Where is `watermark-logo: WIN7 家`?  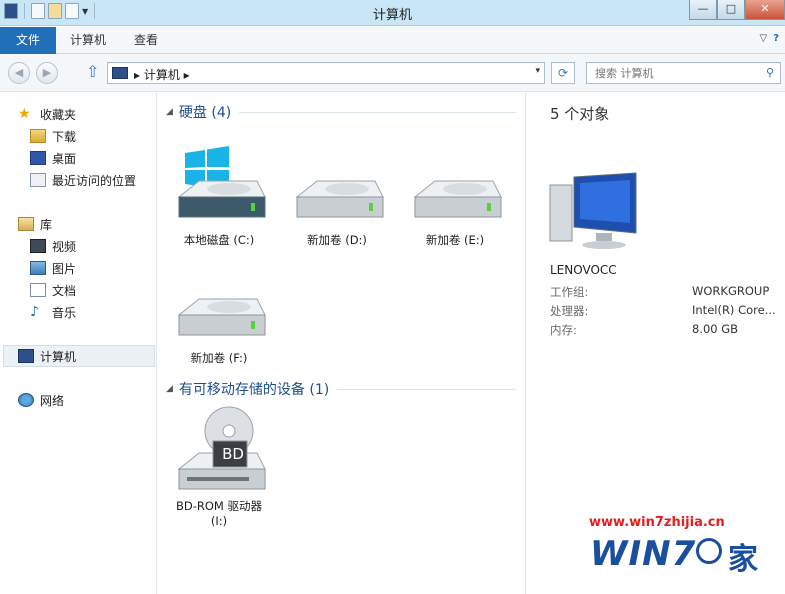 watermark-logo: WIN7 家 is located at coordinates (680, 557).